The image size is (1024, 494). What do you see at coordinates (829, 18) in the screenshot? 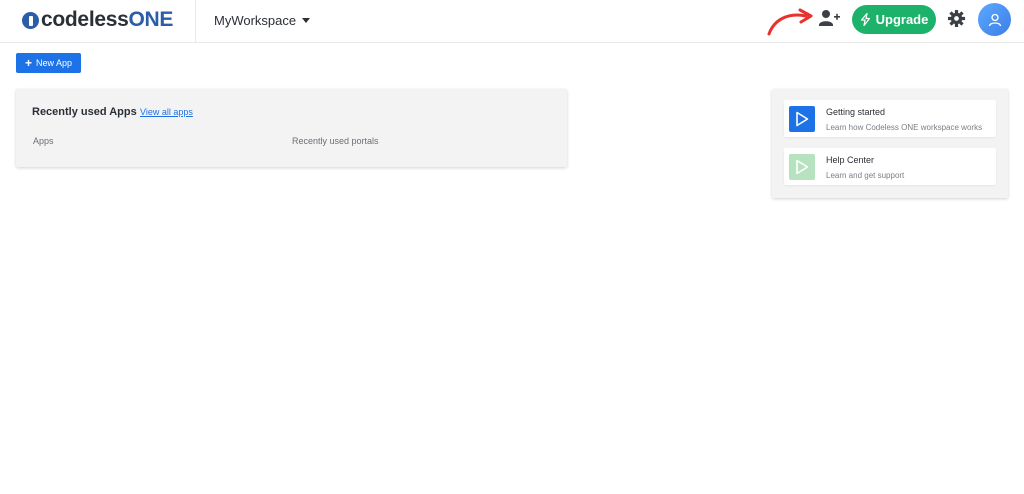
I see `invite-user-icon` at bounding box center [829, 18].